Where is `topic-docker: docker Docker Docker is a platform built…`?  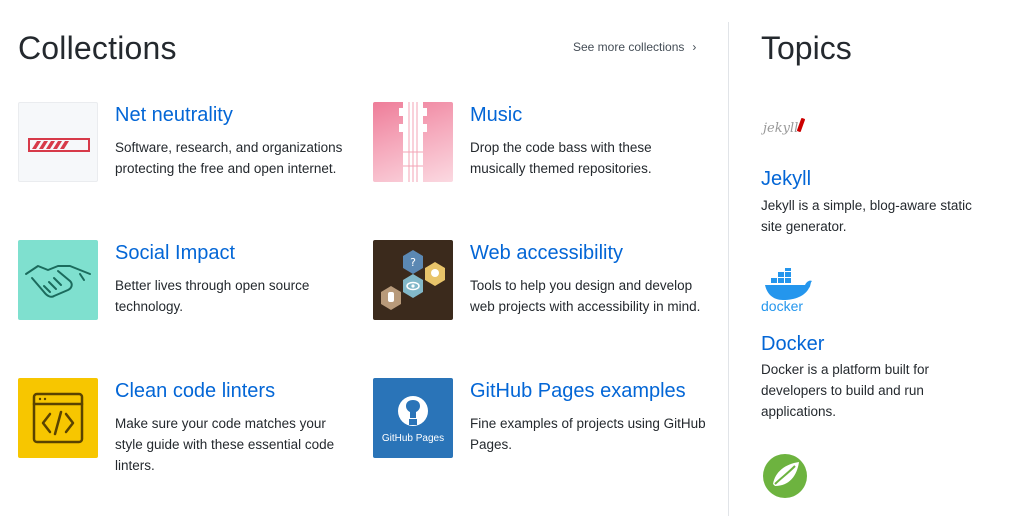
topic-docker: docker Docker Docker is a platform built… is located at coordinates (881, 348).